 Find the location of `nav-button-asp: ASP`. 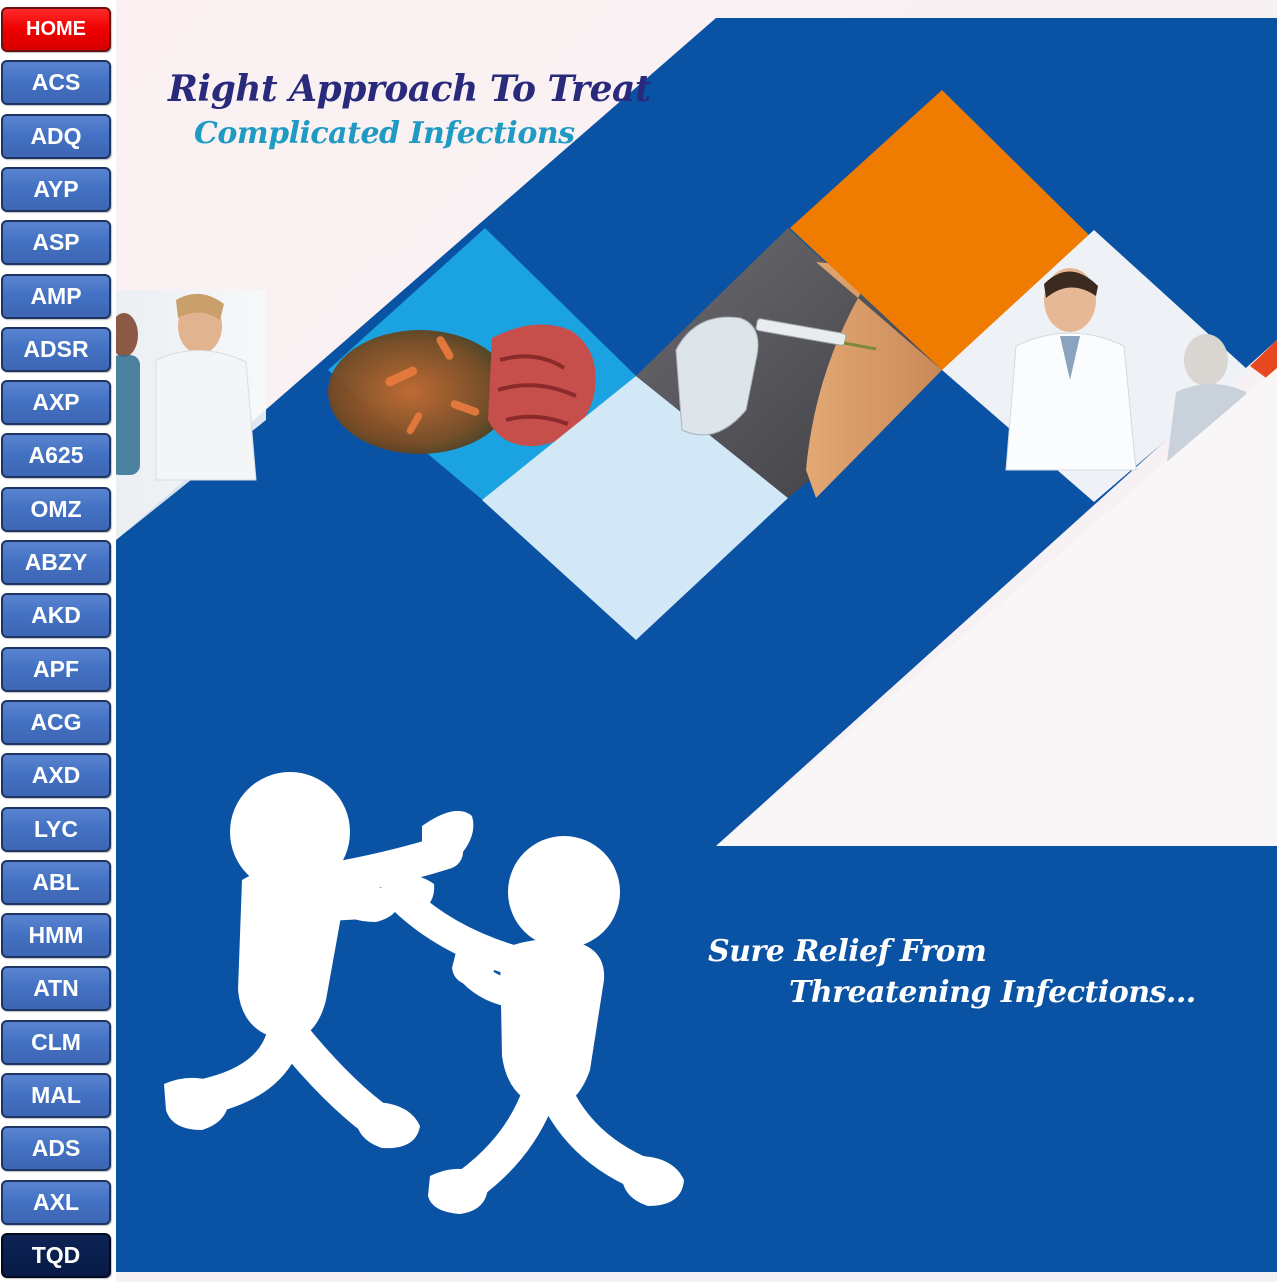

nav-button-asp: ASP is located at coordinates (56, 242).